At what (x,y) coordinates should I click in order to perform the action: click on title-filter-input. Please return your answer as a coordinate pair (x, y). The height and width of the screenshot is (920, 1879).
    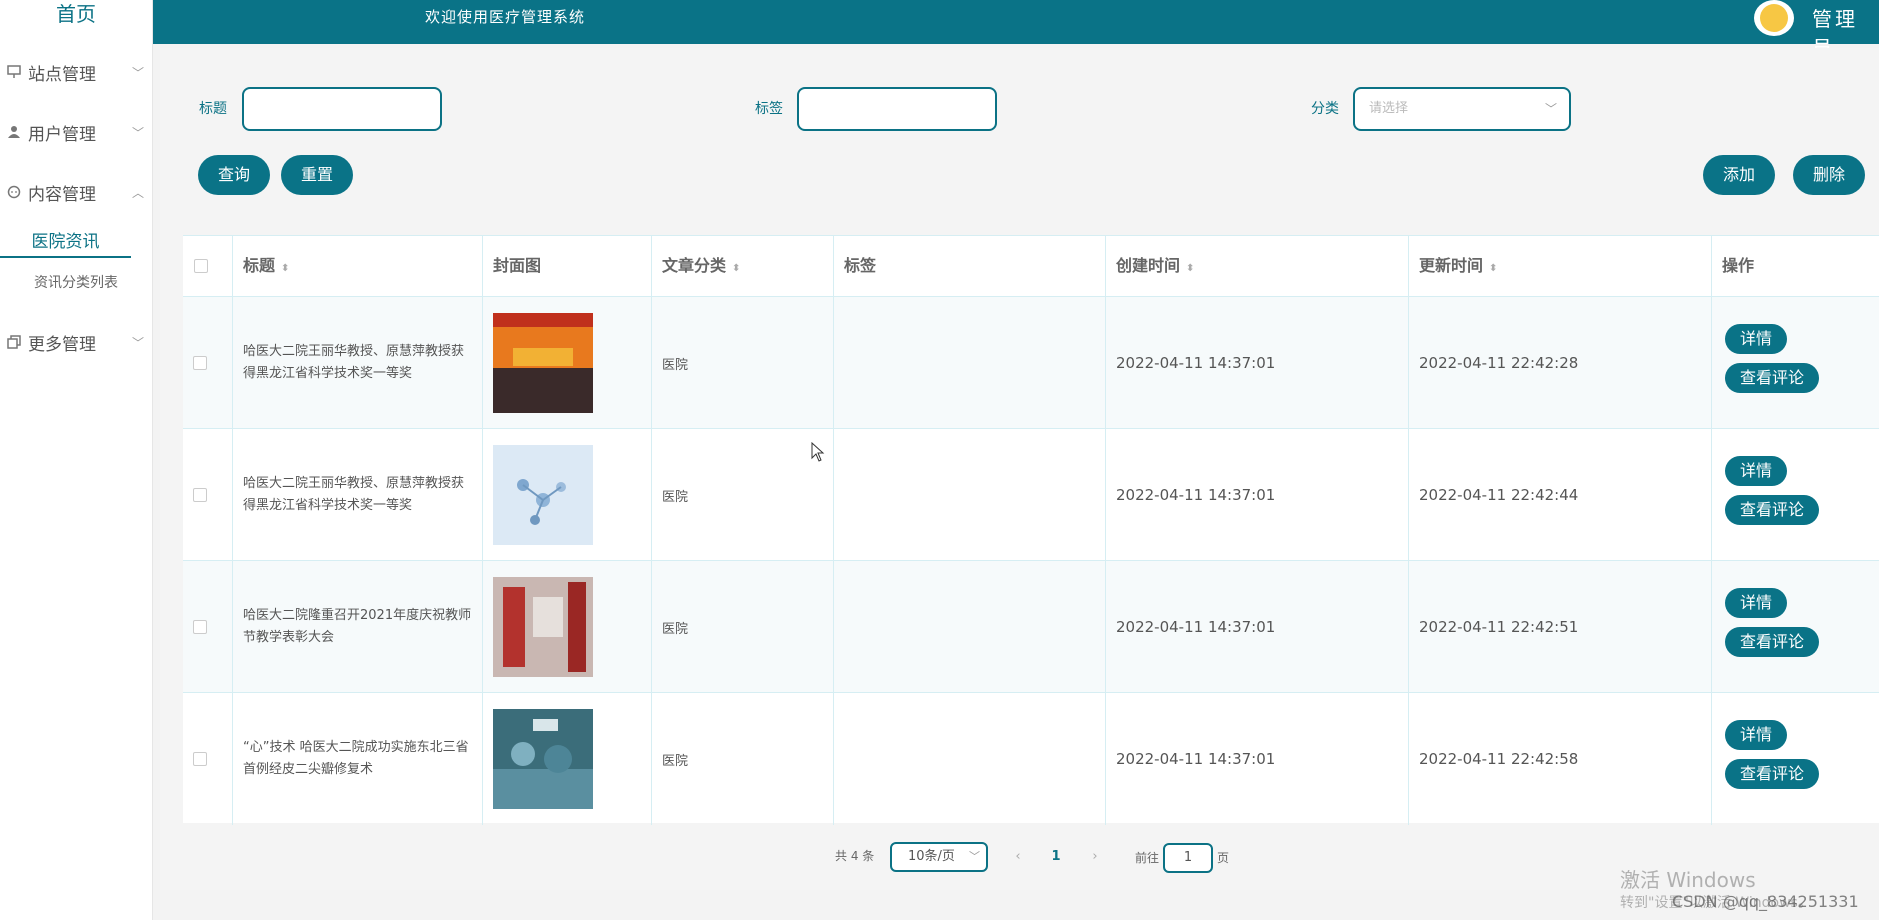
    Looking at the image, I should click on (342, 109).